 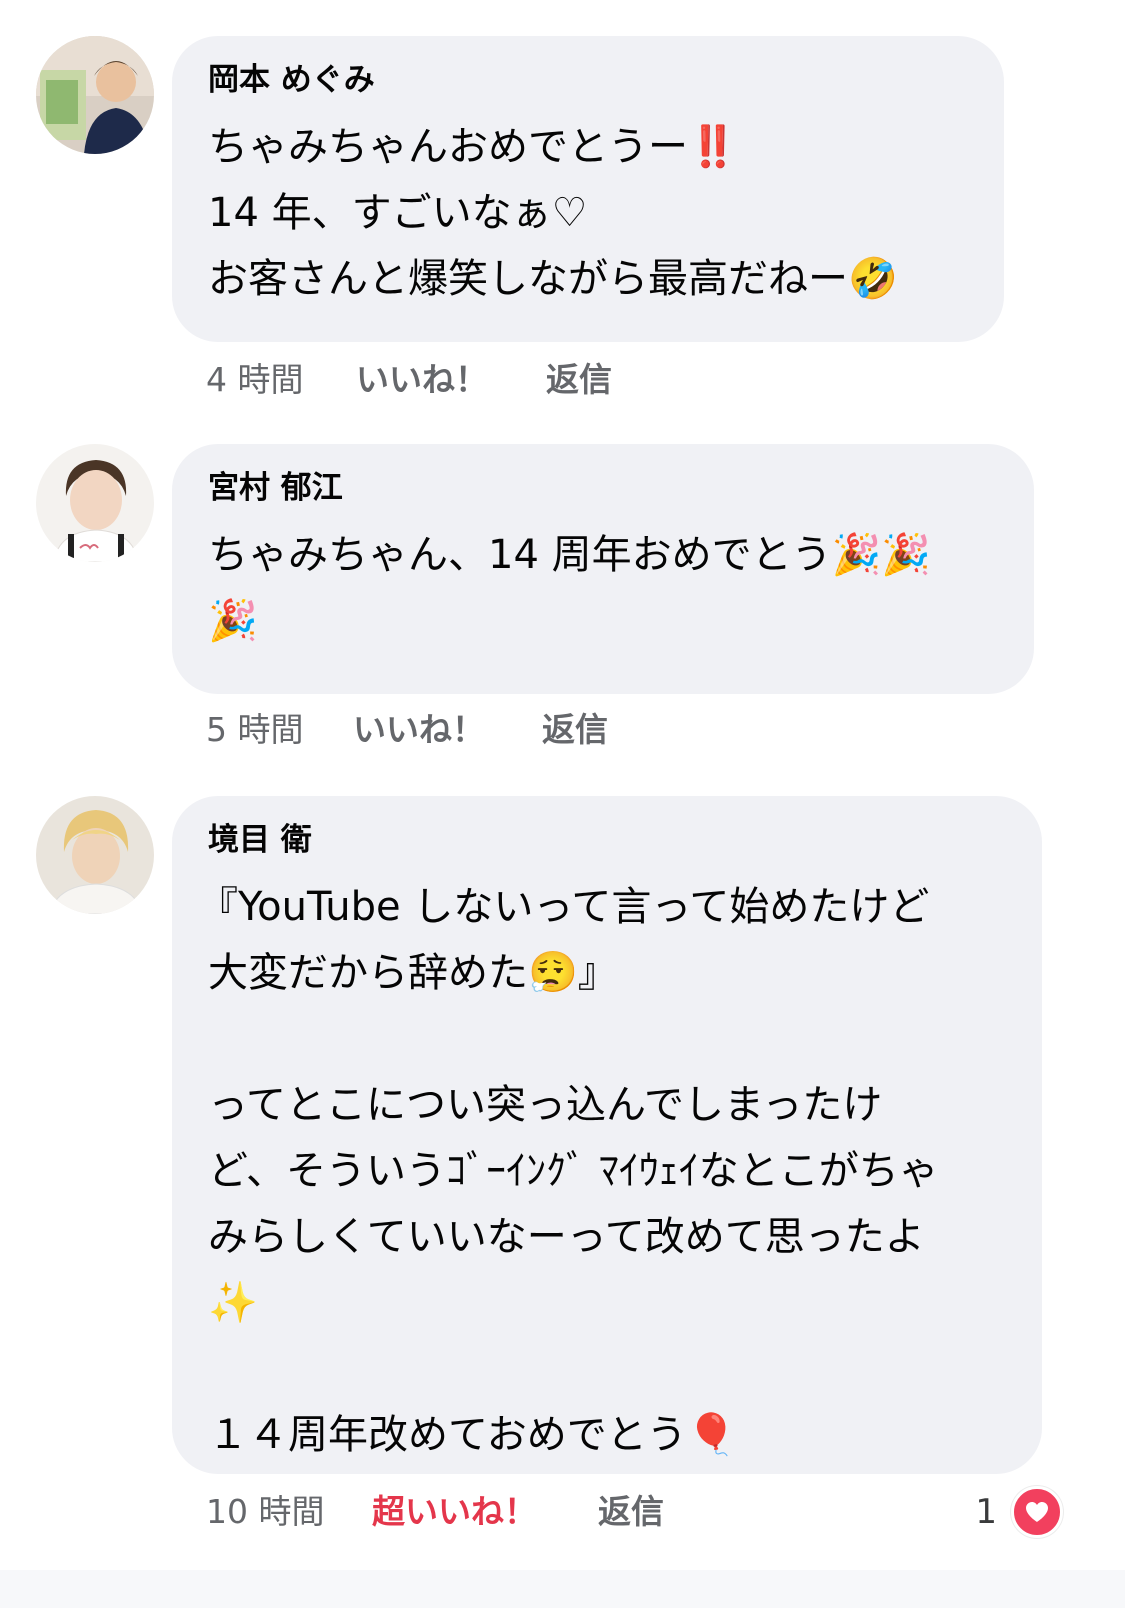 What do you see at coordinates (1037, 1512) in the screenshot?
I see `heart-icon` at bounding box center [1037, 1512].